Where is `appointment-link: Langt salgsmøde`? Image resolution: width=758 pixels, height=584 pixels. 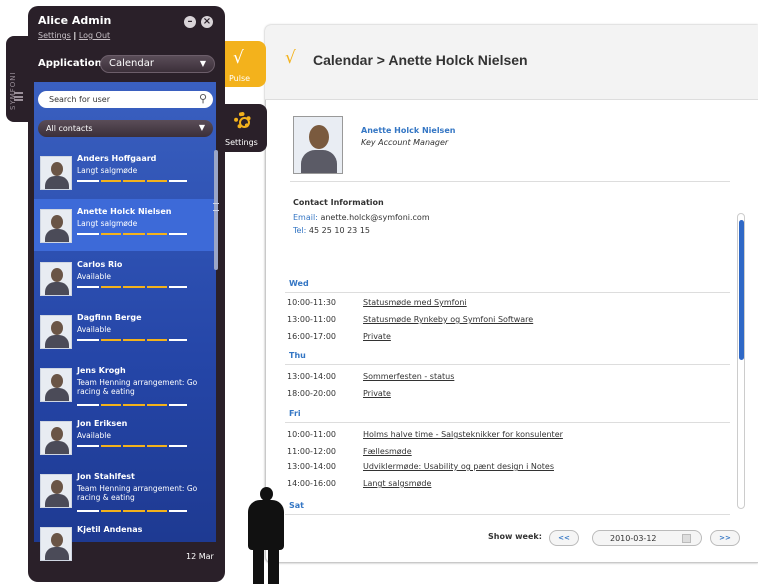 appointment-link: Langt salgsmøde is located at coordinates (397, 483).